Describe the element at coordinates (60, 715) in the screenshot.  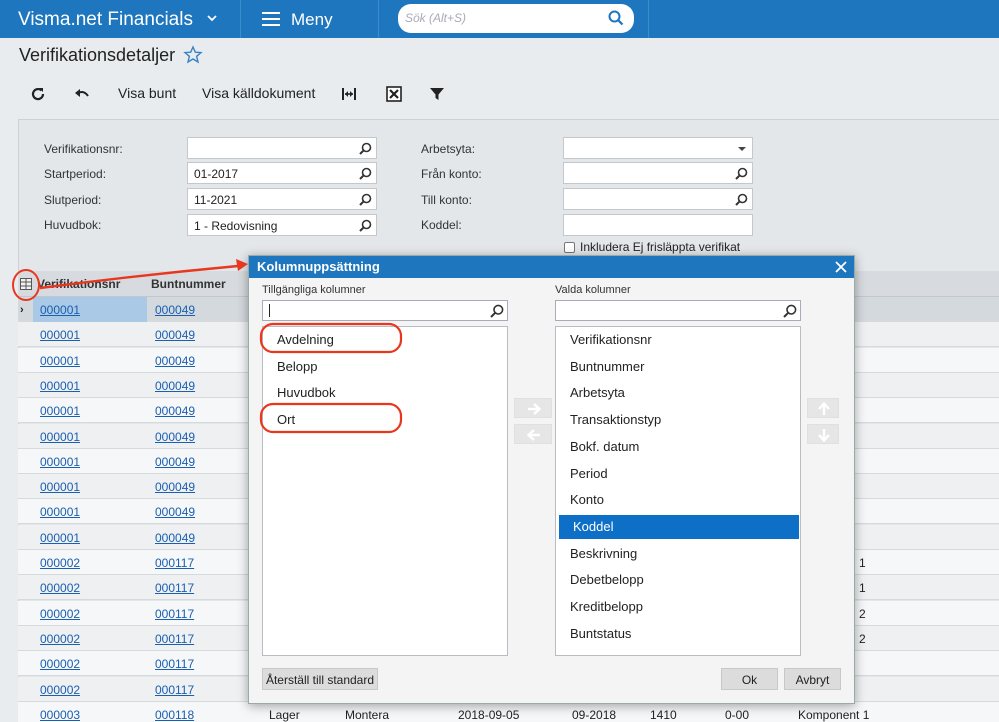
I see `verifikationsnr-link: 000003` at that location.